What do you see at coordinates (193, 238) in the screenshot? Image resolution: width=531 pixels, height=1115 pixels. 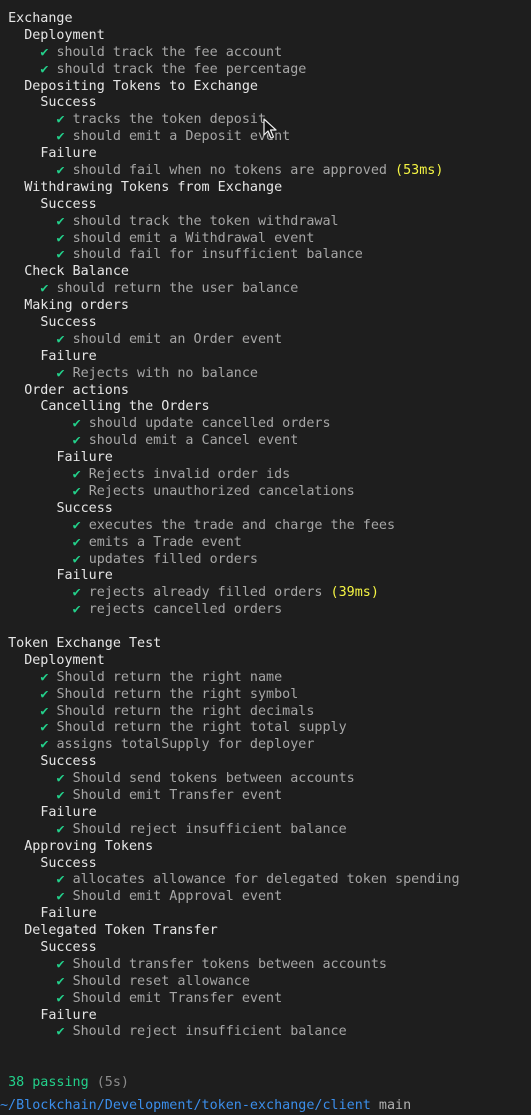 I see `test-name: should emit a Withdrawal event` at bounding box center [193, 238].